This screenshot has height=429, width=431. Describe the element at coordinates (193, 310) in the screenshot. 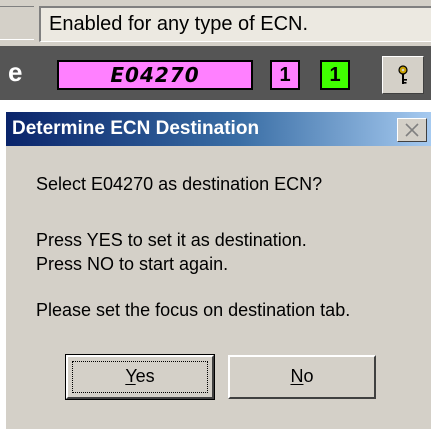

I see `focus-hint: Please set the focus on destination tab.` at that location.